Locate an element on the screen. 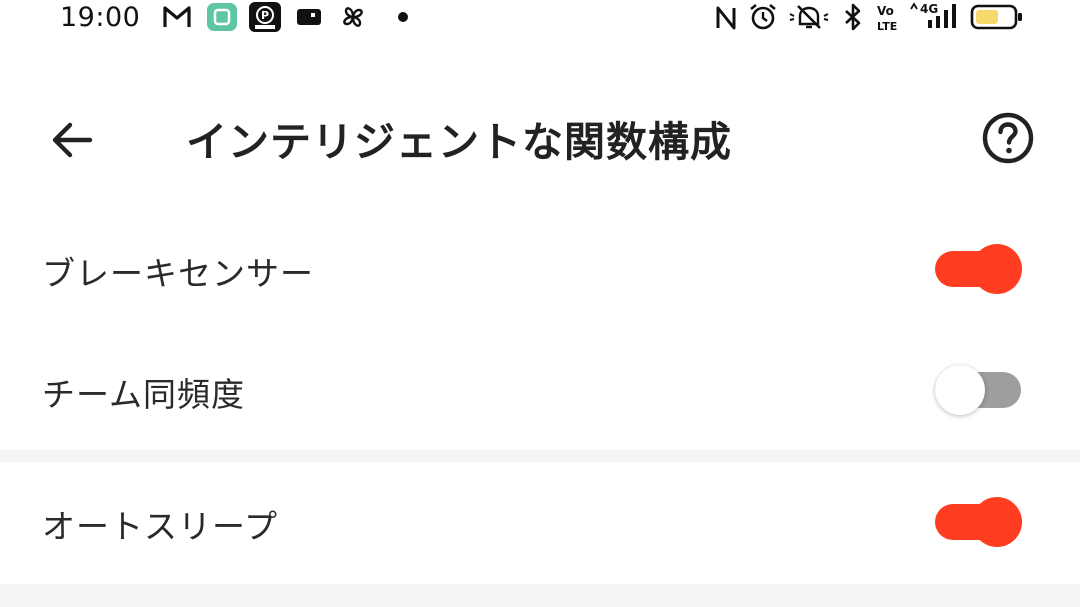 This screenshot has width=1080, height=607. network-type-text: 4G is located at coordinates (929, 9).